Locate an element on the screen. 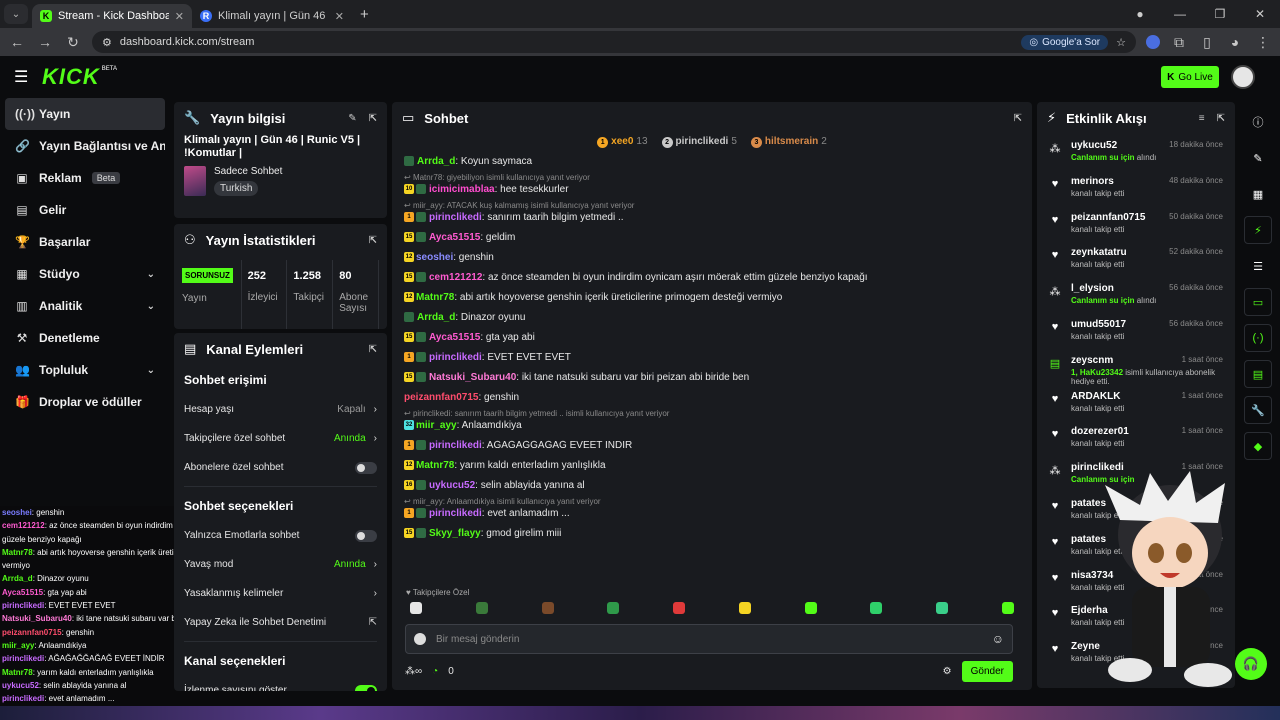 This screenshot has width=1280, height=720. tab-search-icon: ⌄ is located at coordinates (16, 14).